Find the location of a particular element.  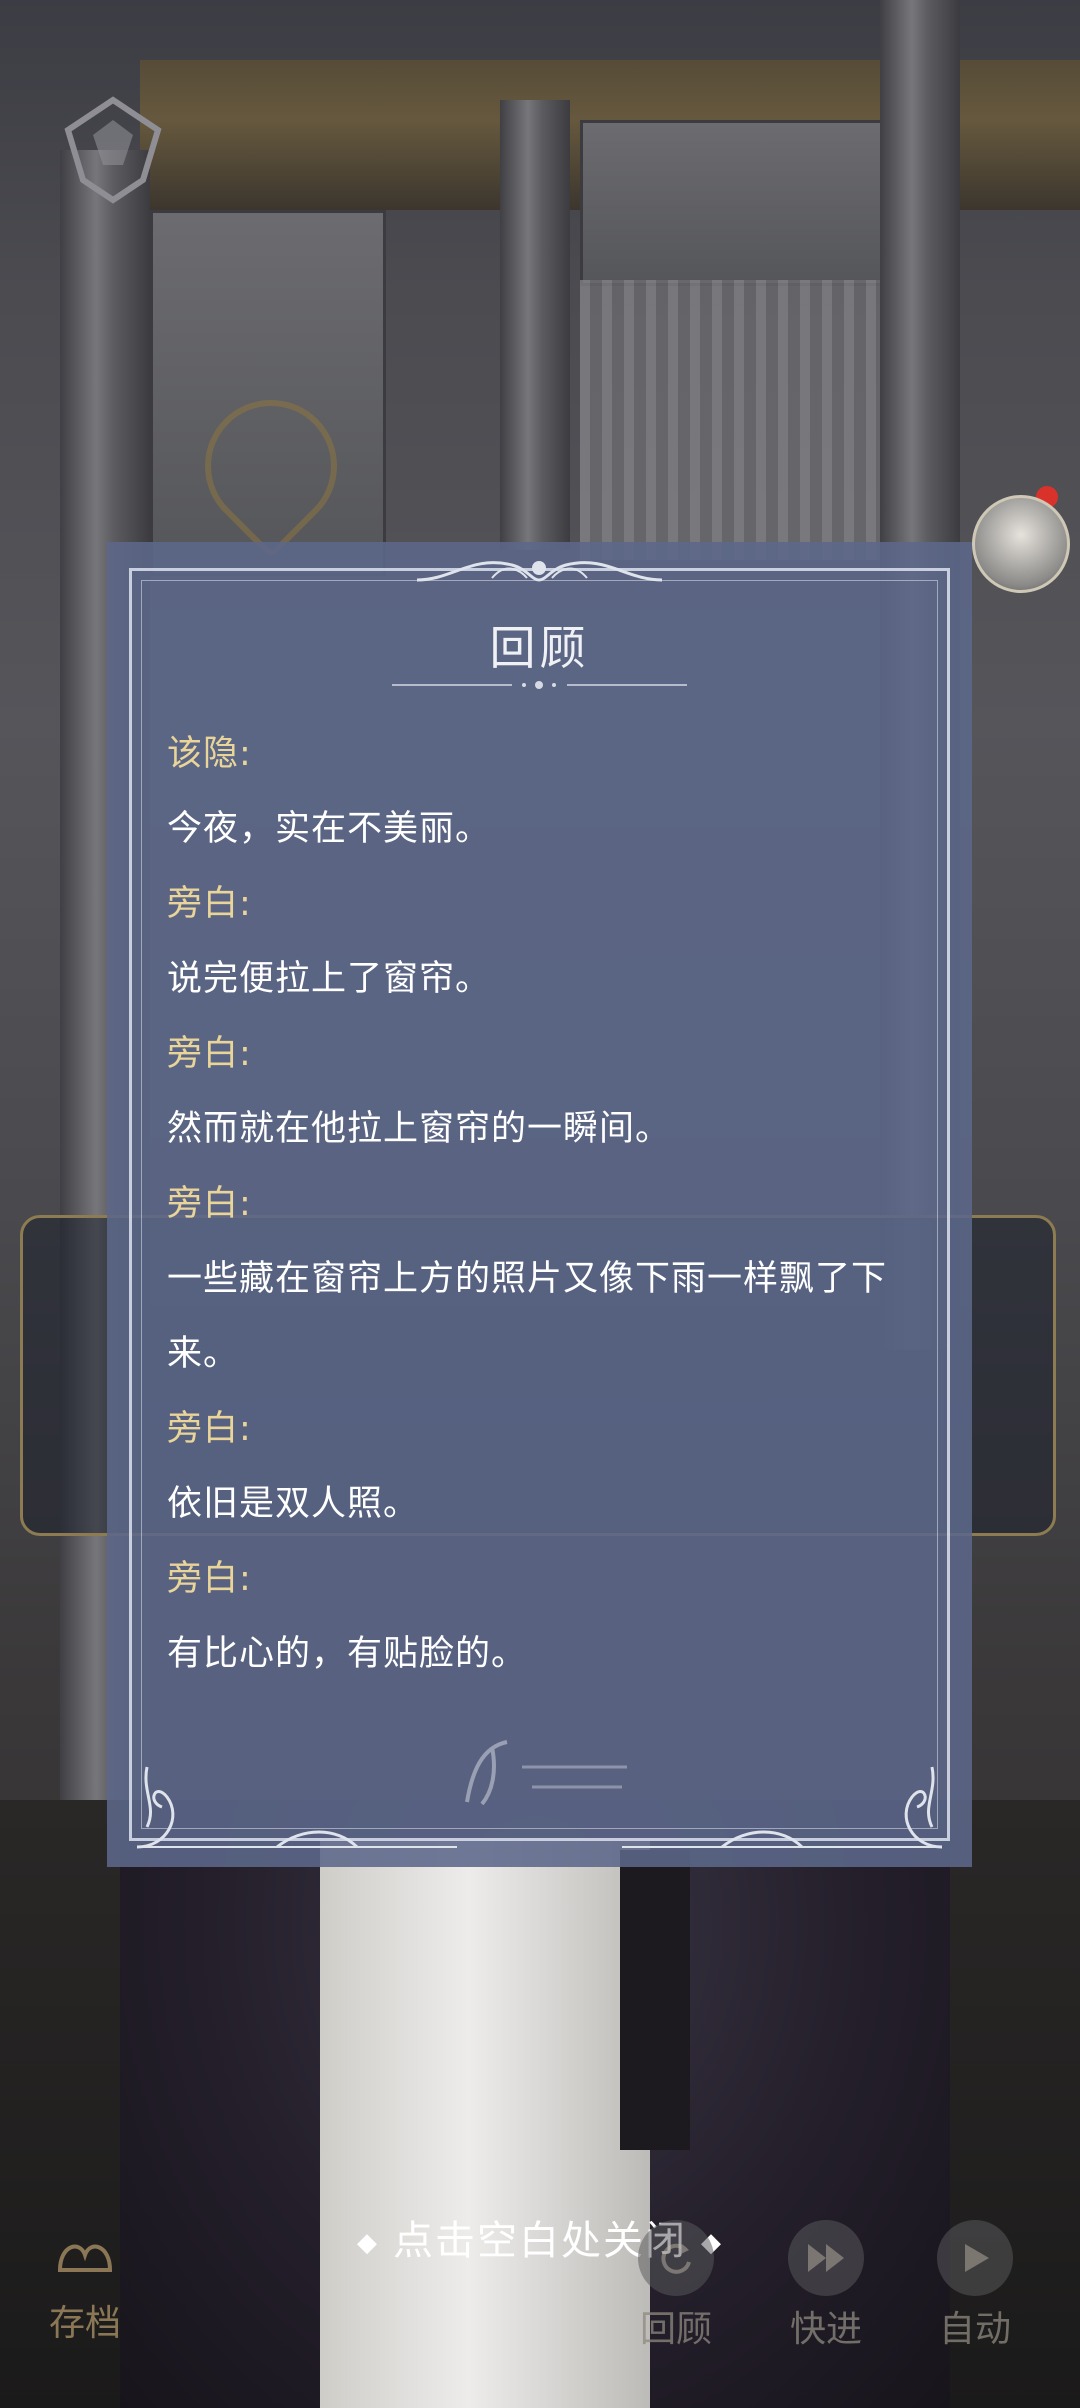

speaker-name: 该隐: is located at coordinates (209, 754).